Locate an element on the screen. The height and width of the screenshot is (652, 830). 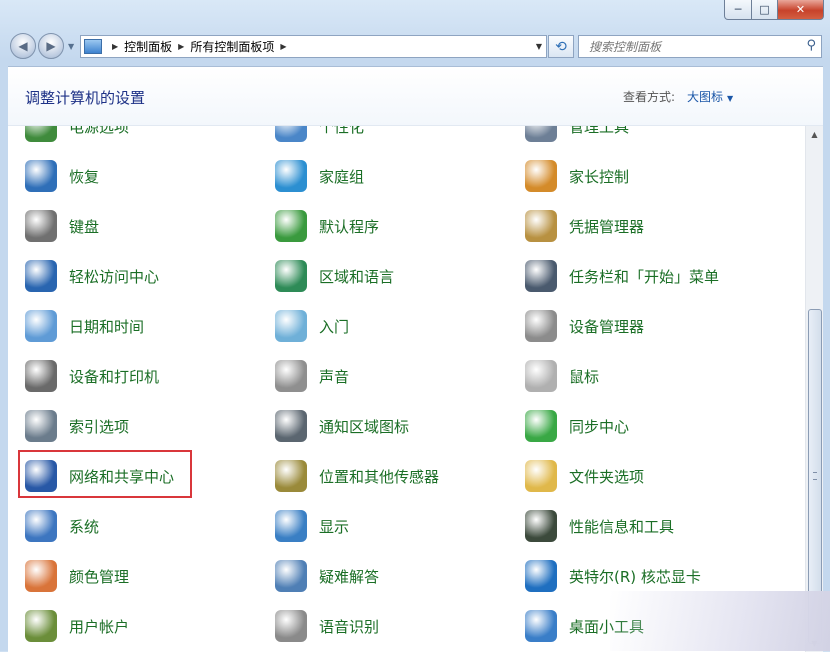
control-panel-item: 键盘 is located at coordinates (62, 226).